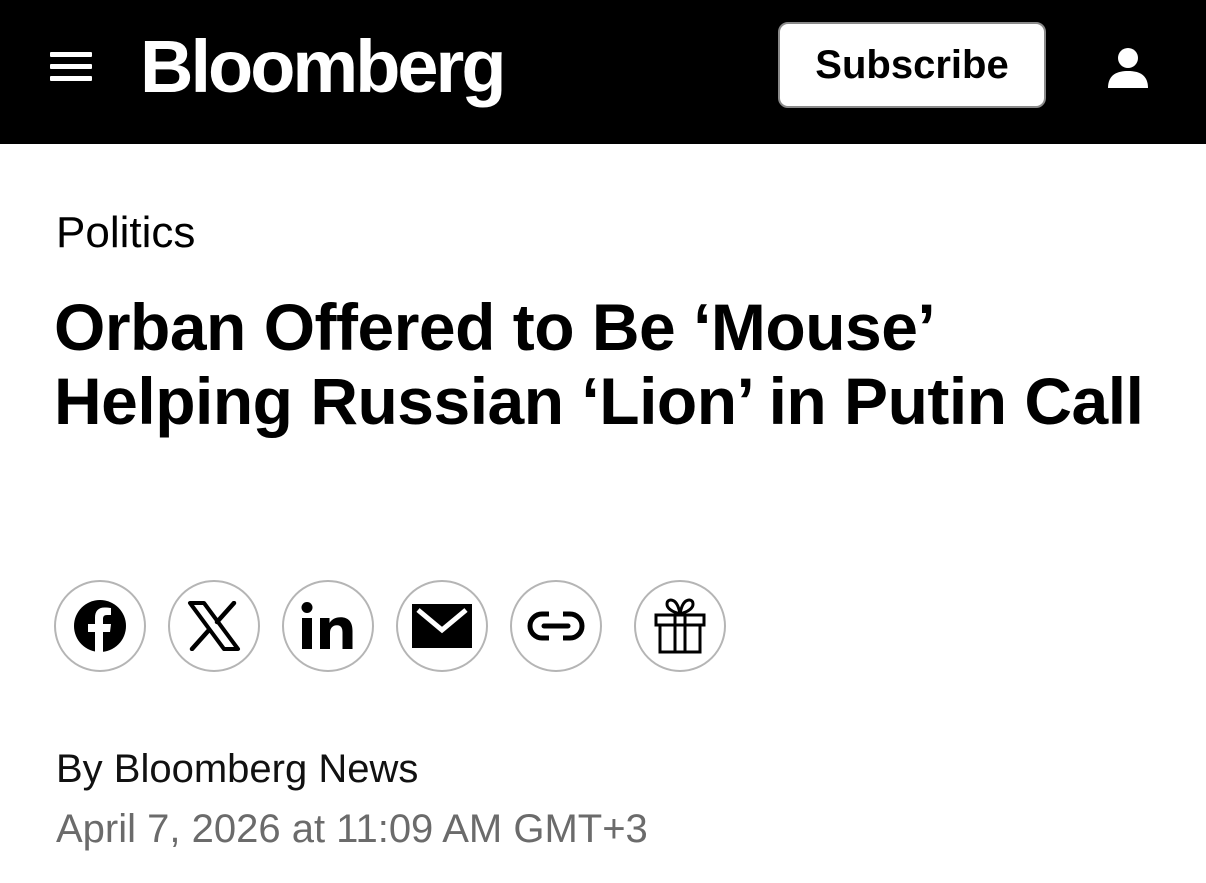 This screenshot has width=1206, height=883. Describe the element at coordinates (323, 67) in the screenshot. I see `bloomberg-logo: Bloomberg` at that location.